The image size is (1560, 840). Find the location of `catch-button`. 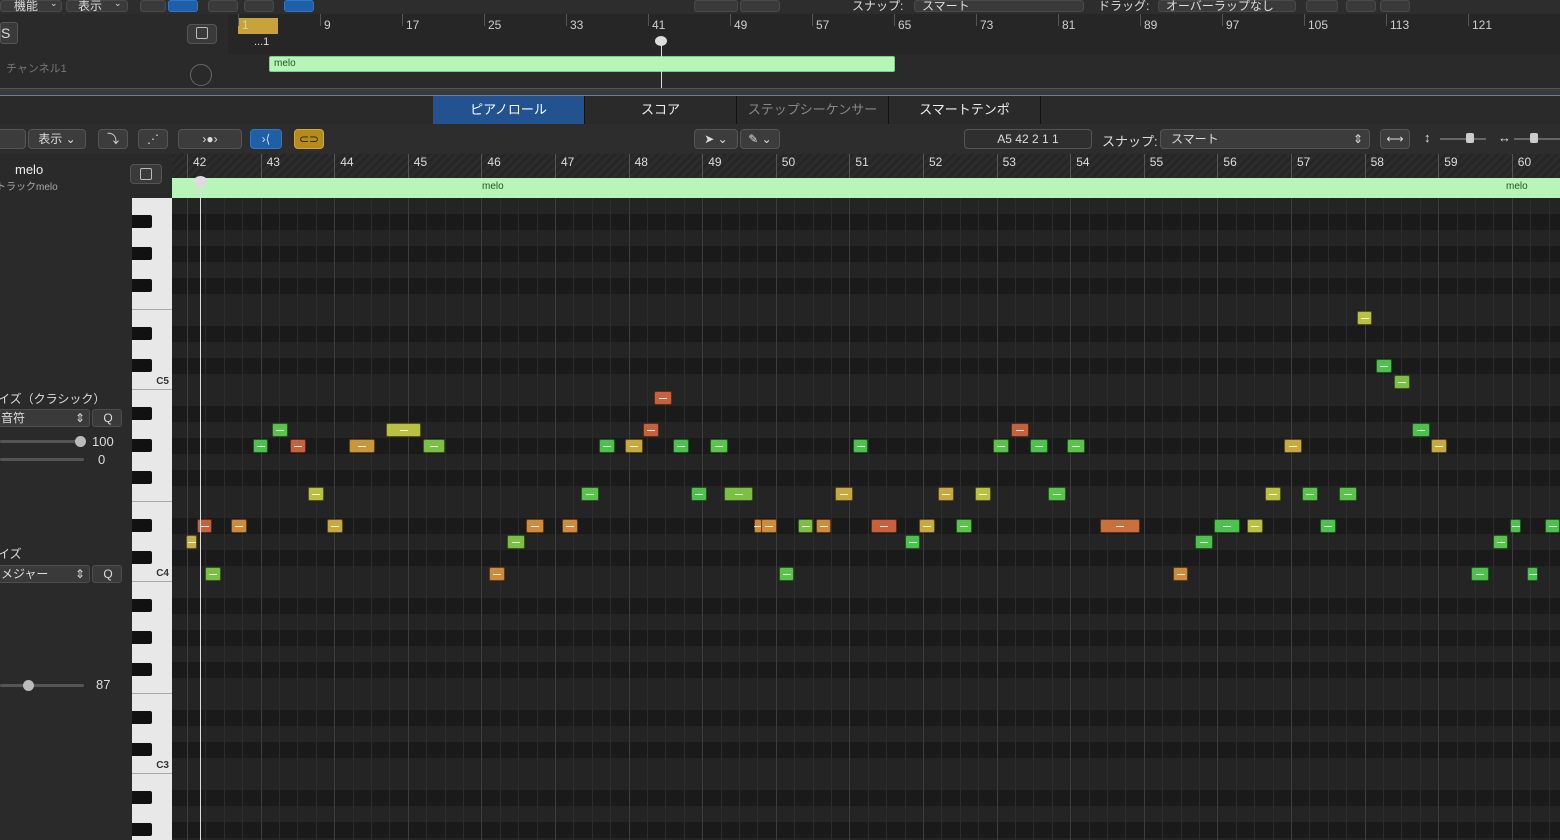

catch-button is located at coordinates (299, 6).